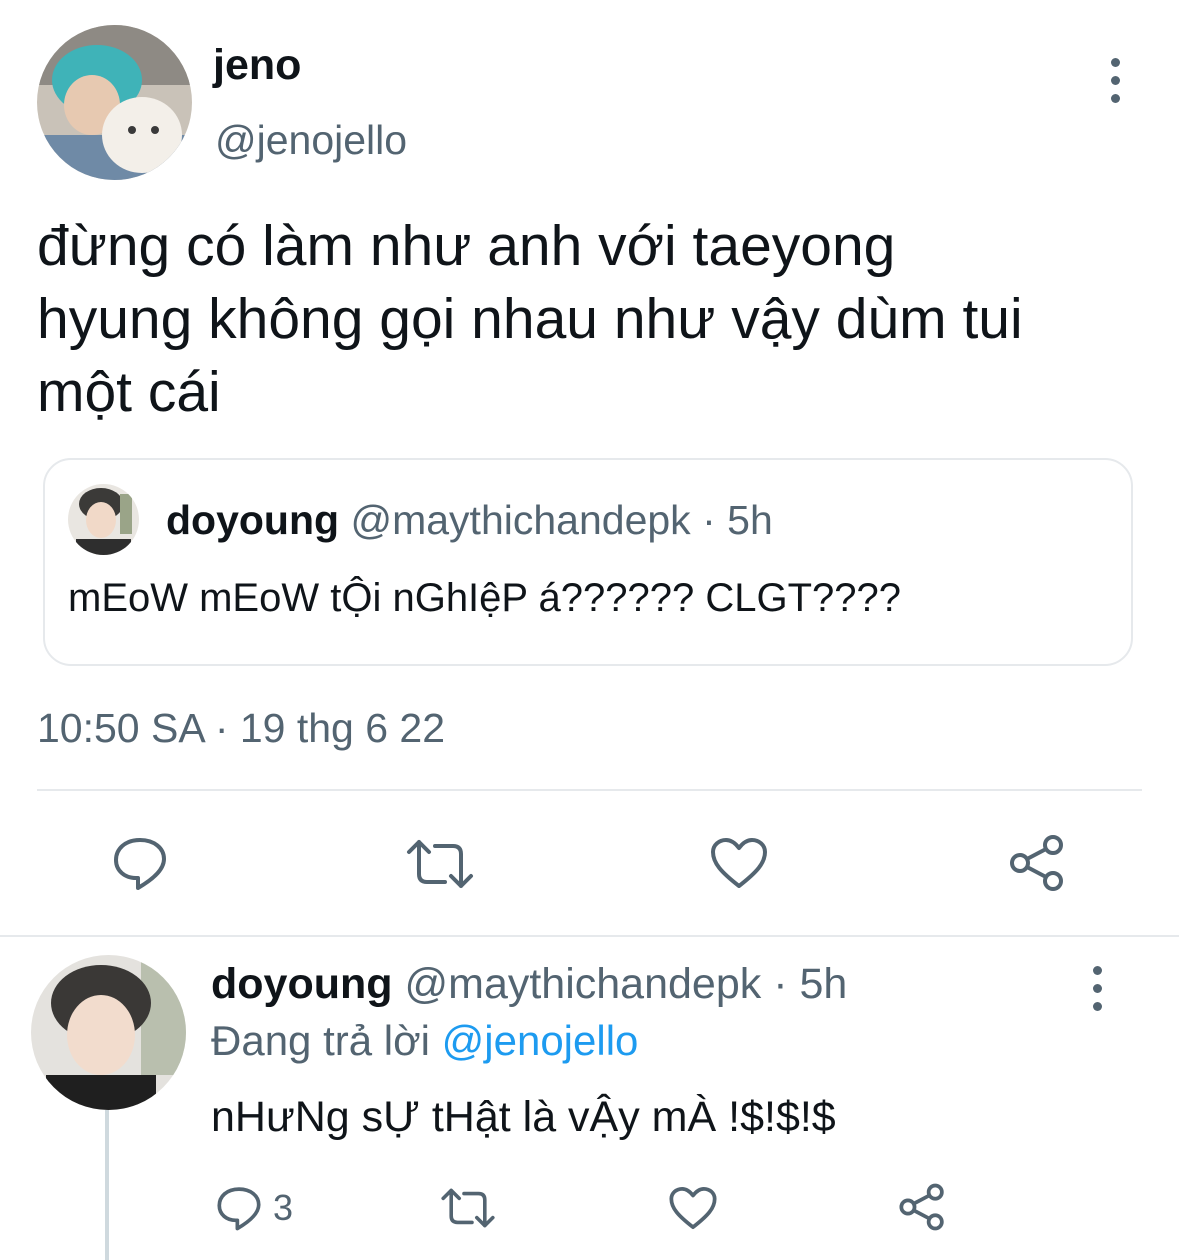 Image resolution: width=1179 pixels, height=1260 pixels. I want to click on quoted-author-name: doyoung, so click(252, 520).